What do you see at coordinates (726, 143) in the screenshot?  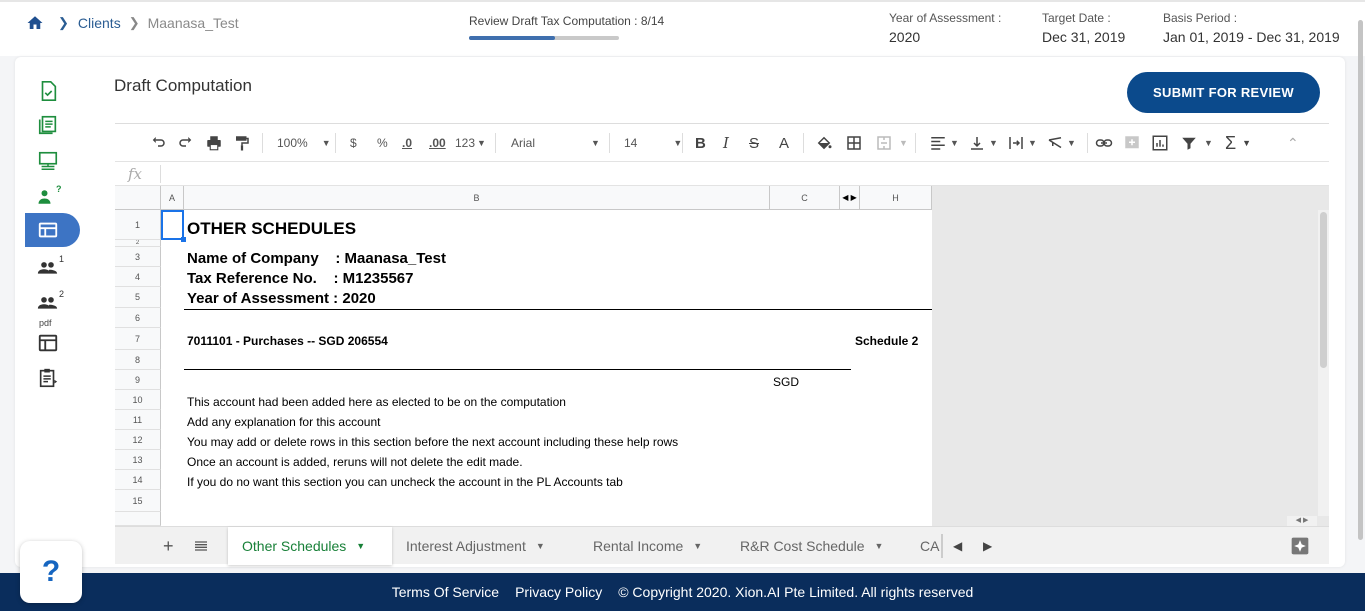 I see `italic-button: I` at bounding box center [726, 143].